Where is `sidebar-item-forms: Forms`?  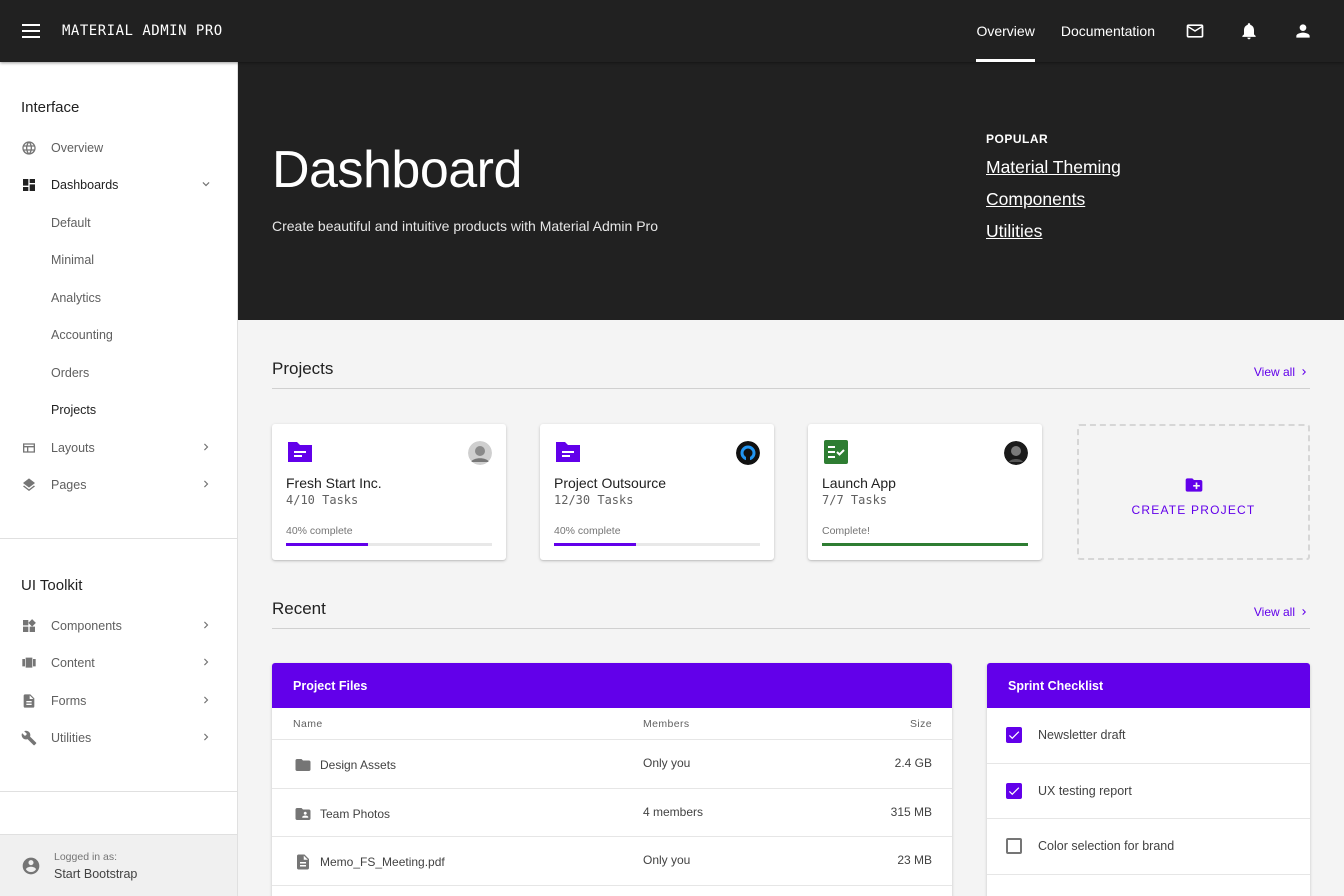 sidebar-item-forms: Forms is located at coordinates (118, 700).